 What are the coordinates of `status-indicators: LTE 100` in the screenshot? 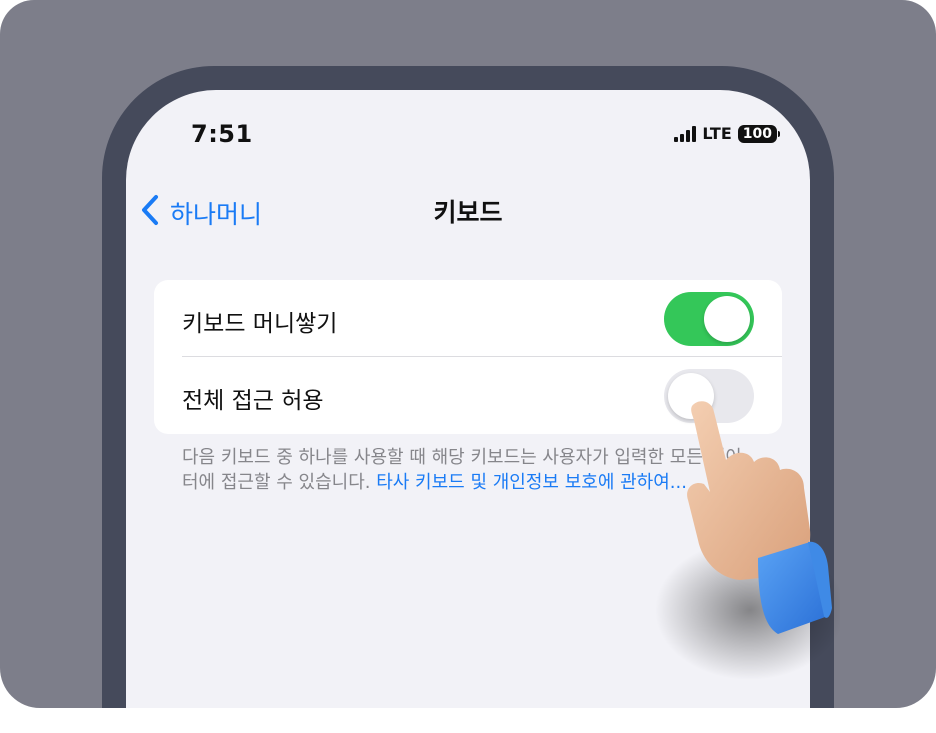 It's located at (727, 133).